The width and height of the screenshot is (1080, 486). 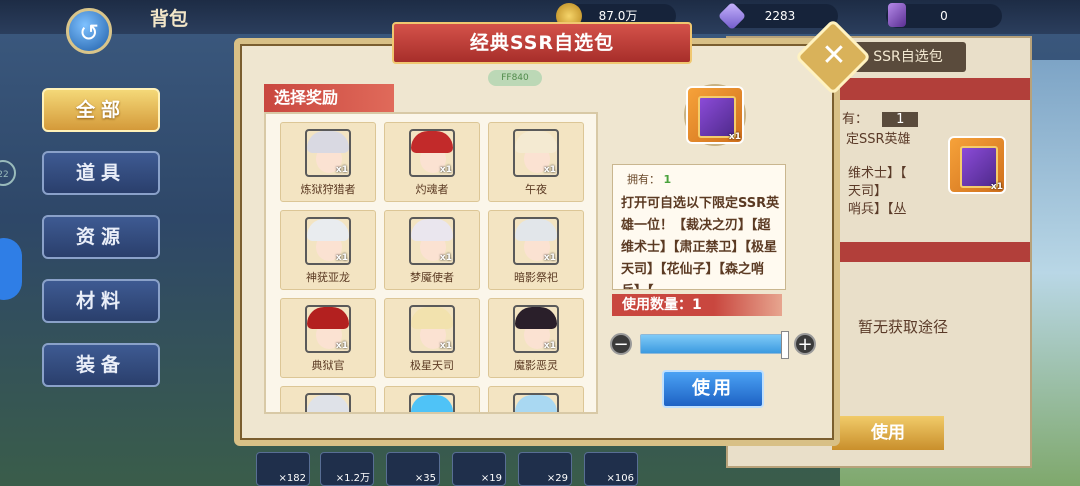 What do you see at coordinates (834, 56) in the screenshot?
I see `close-icon: ✕` at bounding box center [834, 56].